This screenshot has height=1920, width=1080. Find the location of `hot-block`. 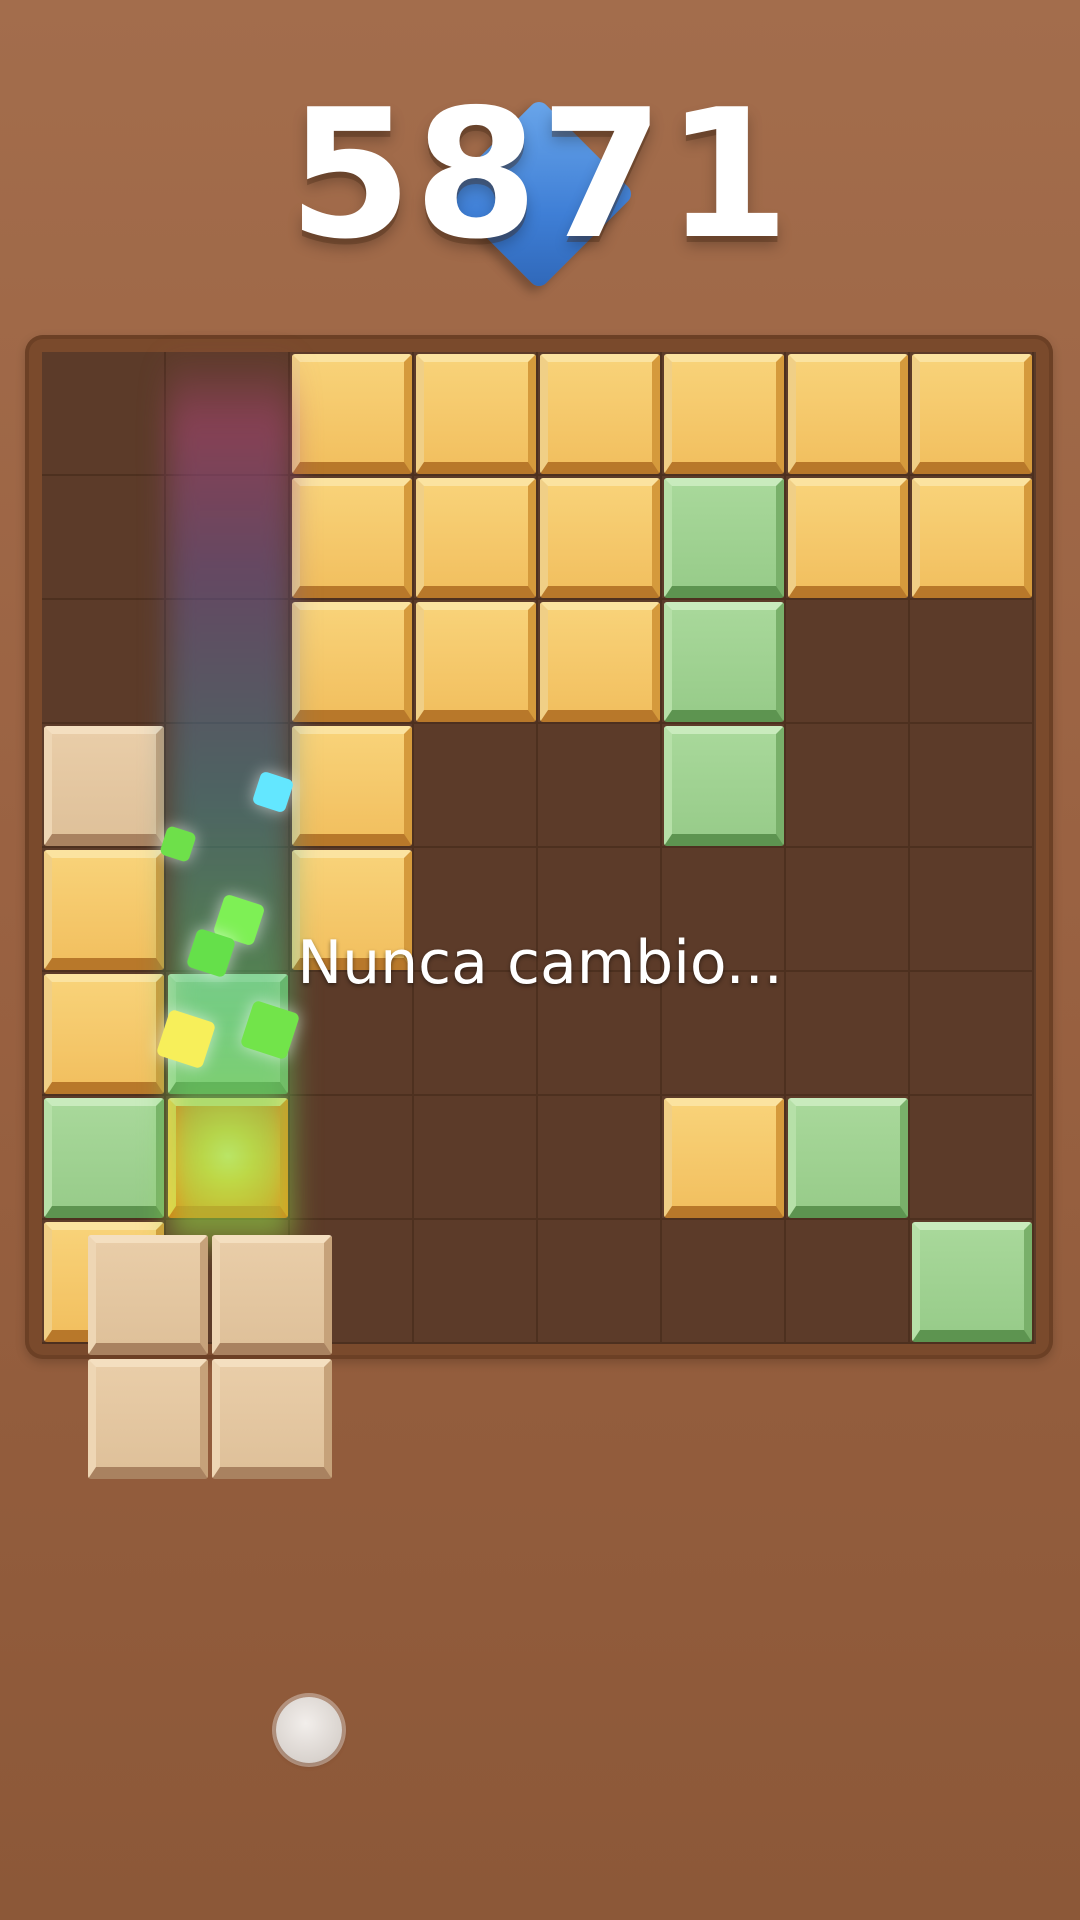

hot-block is located at coordinates (228, 1158).